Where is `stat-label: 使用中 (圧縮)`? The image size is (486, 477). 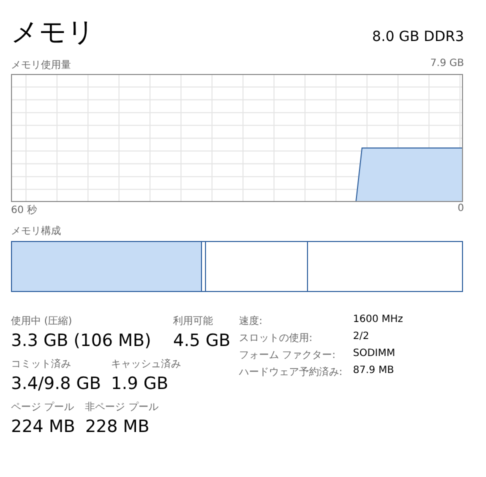 stat-label: 使用中 (圧縮) is located at coordinates (42, 321).